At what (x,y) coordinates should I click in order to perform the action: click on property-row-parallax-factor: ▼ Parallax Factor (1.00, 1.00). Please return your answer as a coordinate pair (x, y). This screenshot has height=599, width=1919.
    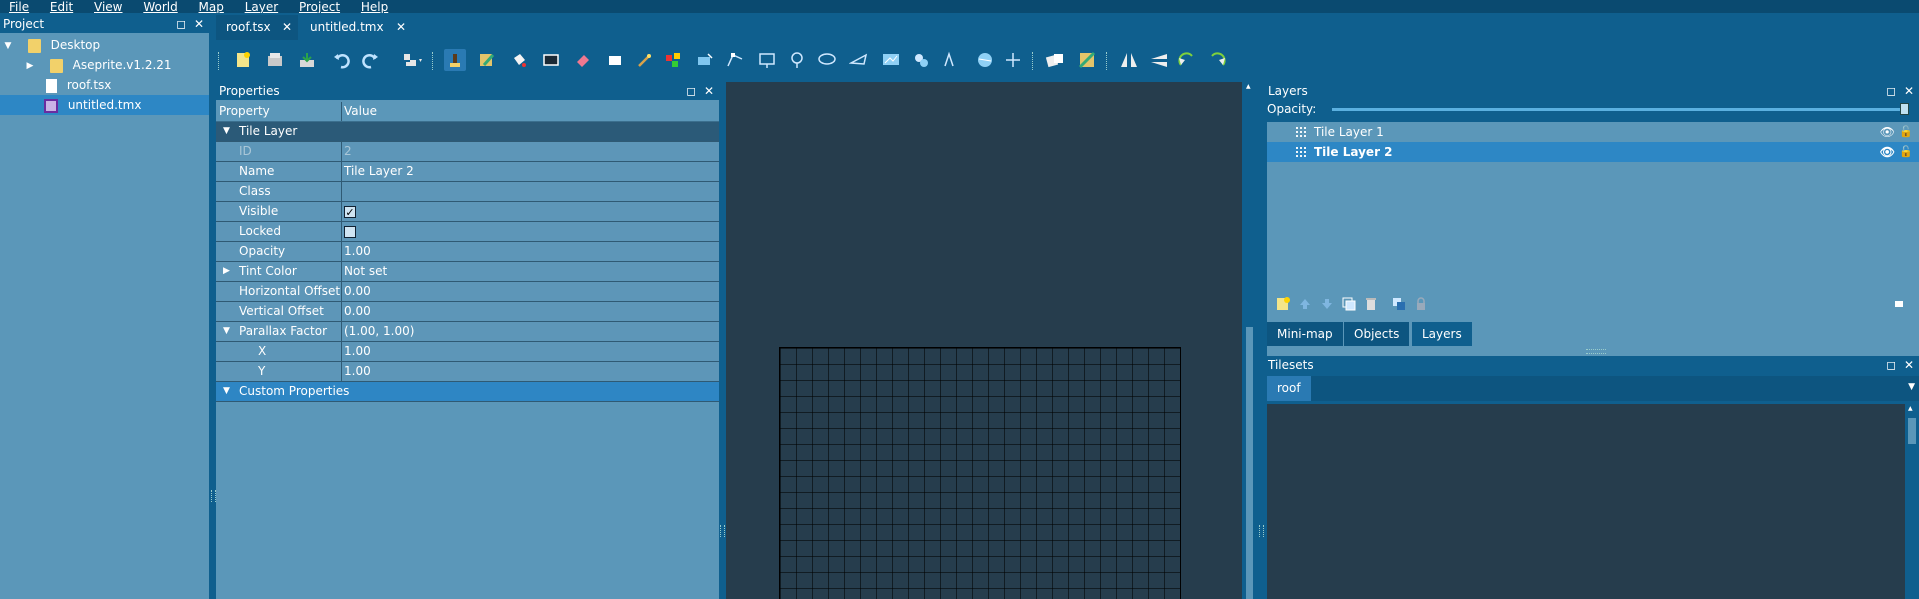
    Looking at the image, I should click on (467, 332).